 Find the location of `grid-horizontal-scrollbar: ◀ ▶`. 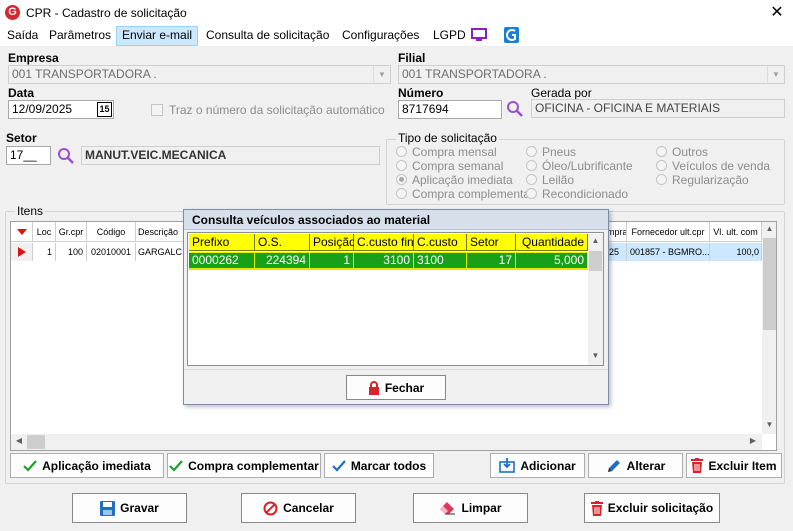

grid-horizontal-scrollbar: ◀ ▶ is located at coordinates (386, 442).